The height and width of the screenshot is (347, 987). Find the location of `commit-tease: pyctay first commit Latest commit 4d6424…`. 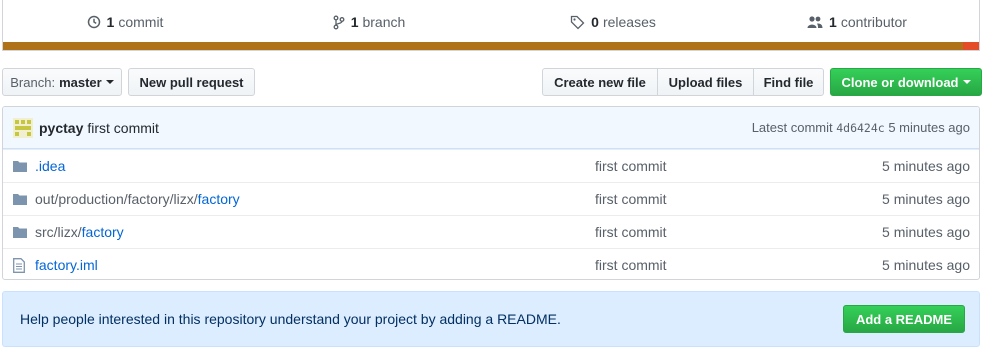

commit-tease: pyctay first commit Latest commit 4d6424… is located at coordinates (491, 128).